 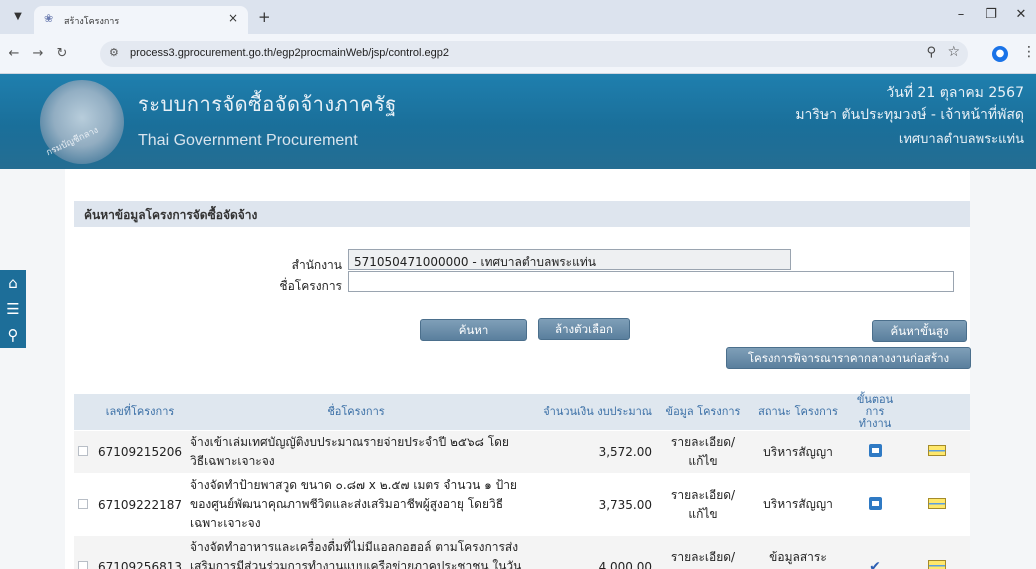 What do you see at coordinates (140, 504) in the screenshot?
I see `project-no-cell: 67109222187` at bounding box center [140, 504].